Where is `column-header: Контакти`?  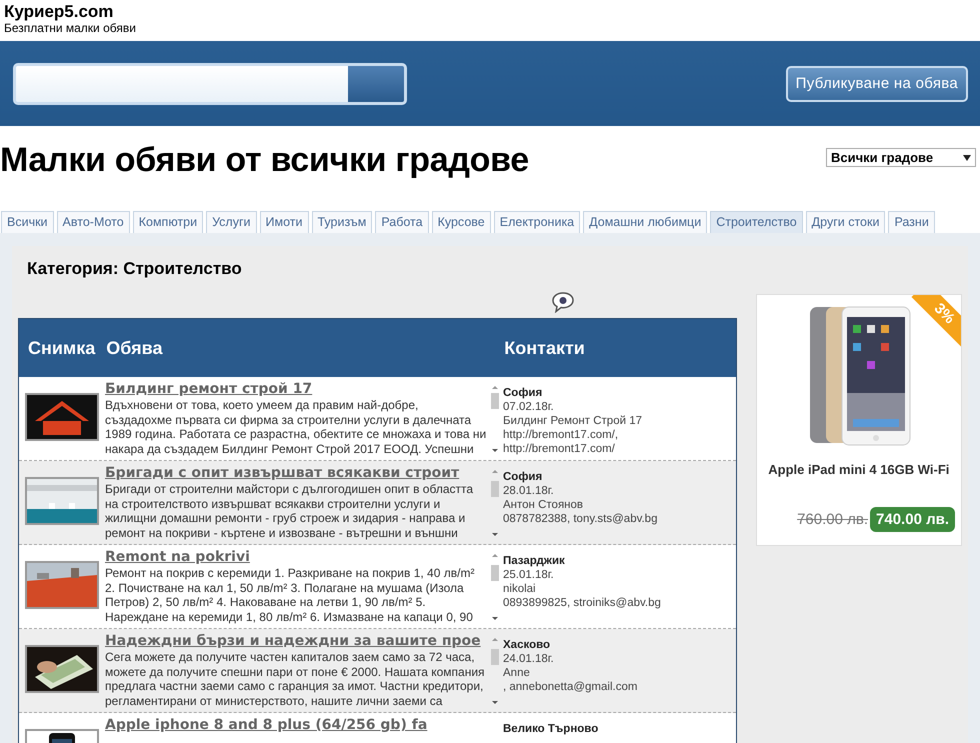 column-header: Контакти is located at coordinates (544, 348).